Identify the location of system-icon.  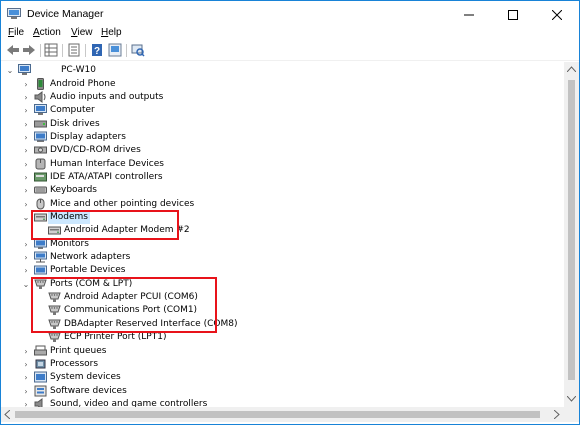
(40, 377).